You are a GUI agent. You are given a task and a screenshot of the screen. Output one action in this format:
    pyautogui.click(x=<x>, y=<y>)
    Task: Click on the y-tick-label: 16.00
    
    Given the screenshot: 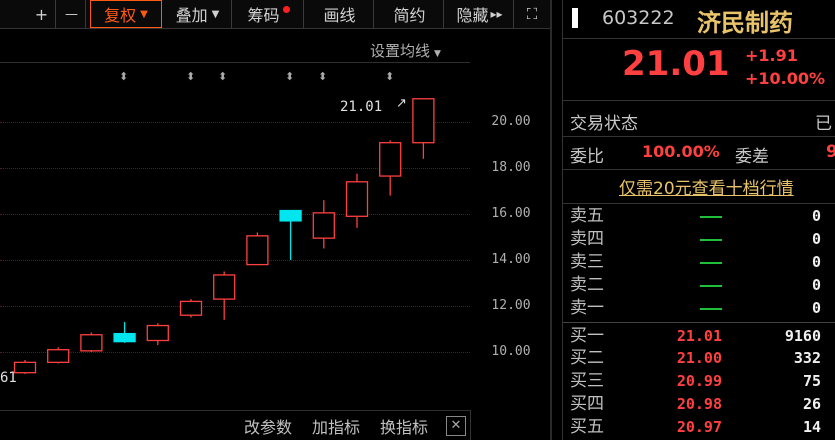 What is the action you would take?
    pyautogui.click(x=511, y=213)
    